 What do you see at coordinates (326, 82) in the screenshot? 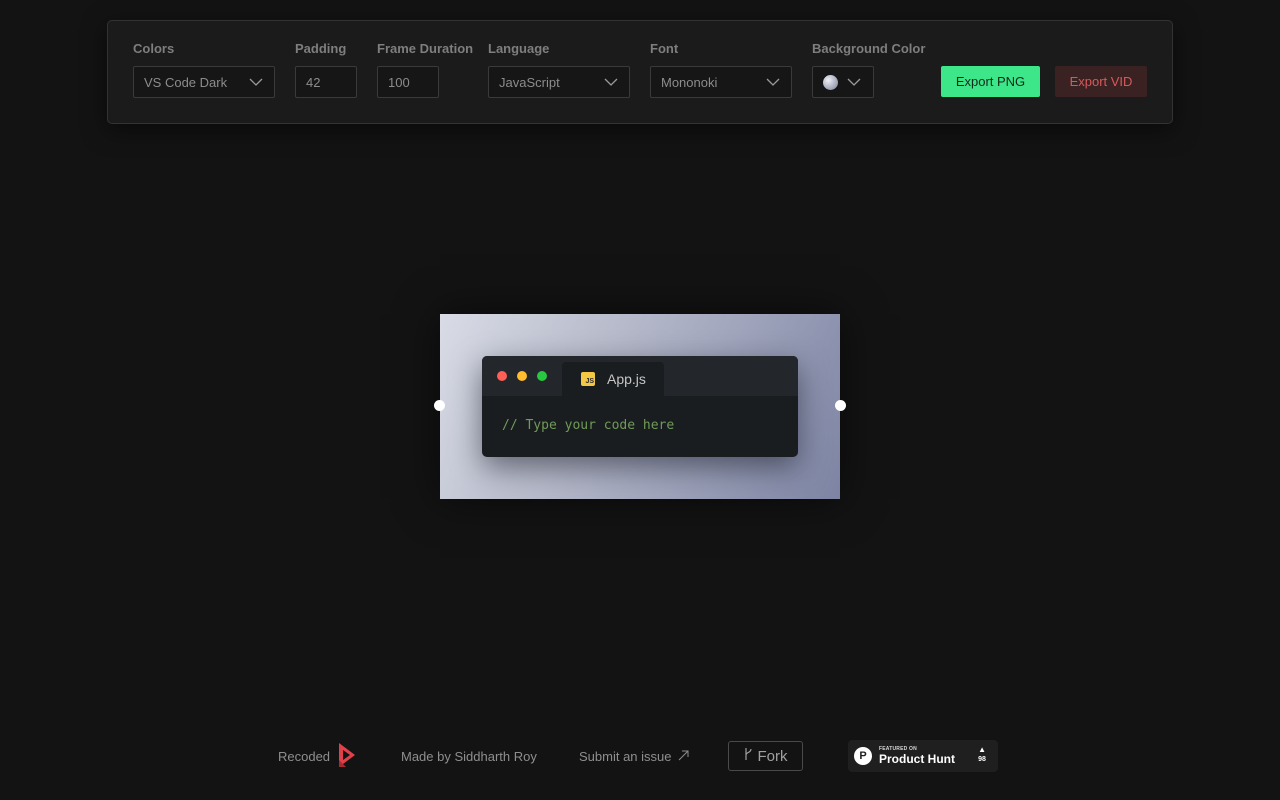
I see `padding-input: 42` at bounding box center [326, 82].